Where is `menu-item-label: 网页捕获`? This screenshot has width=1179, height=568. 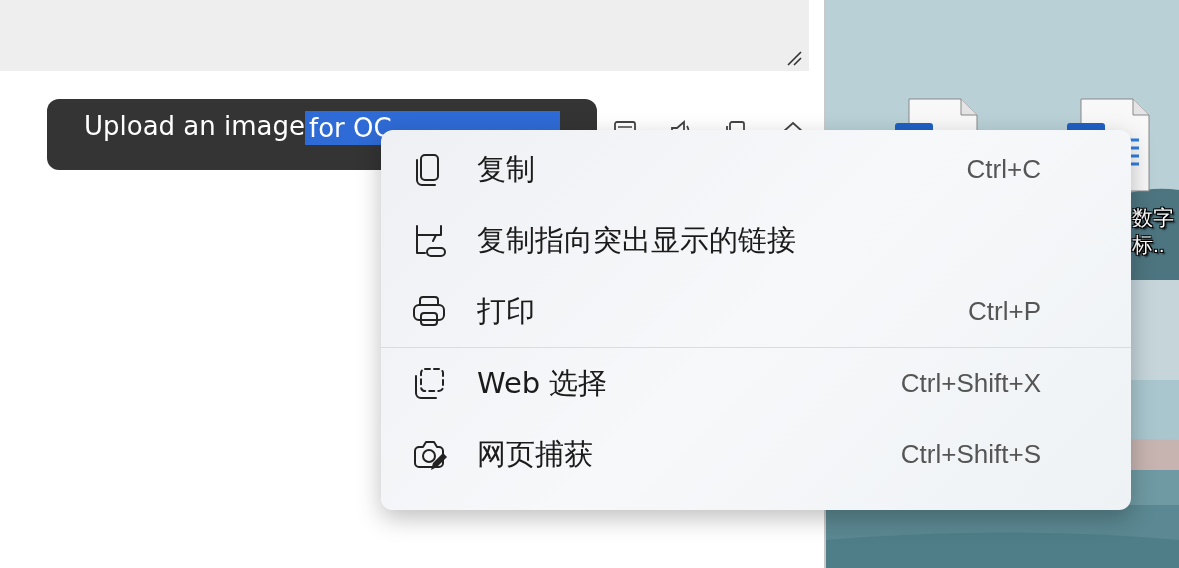 menu-item-label: 网页捕获 is located at coordinates (535, 454).